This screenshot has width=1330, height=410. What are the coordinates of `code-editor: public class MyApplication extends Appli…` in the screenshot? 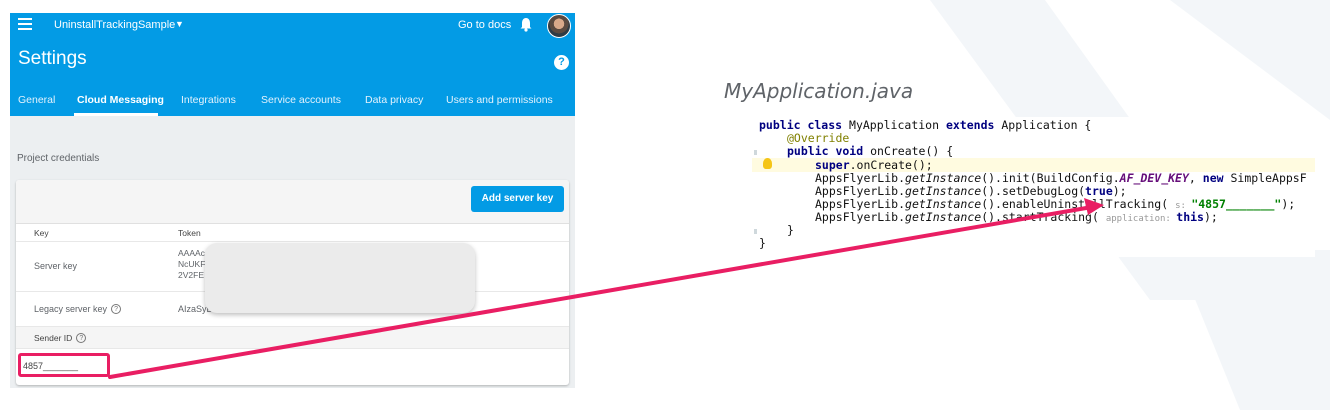 It's located at (1033, 187).